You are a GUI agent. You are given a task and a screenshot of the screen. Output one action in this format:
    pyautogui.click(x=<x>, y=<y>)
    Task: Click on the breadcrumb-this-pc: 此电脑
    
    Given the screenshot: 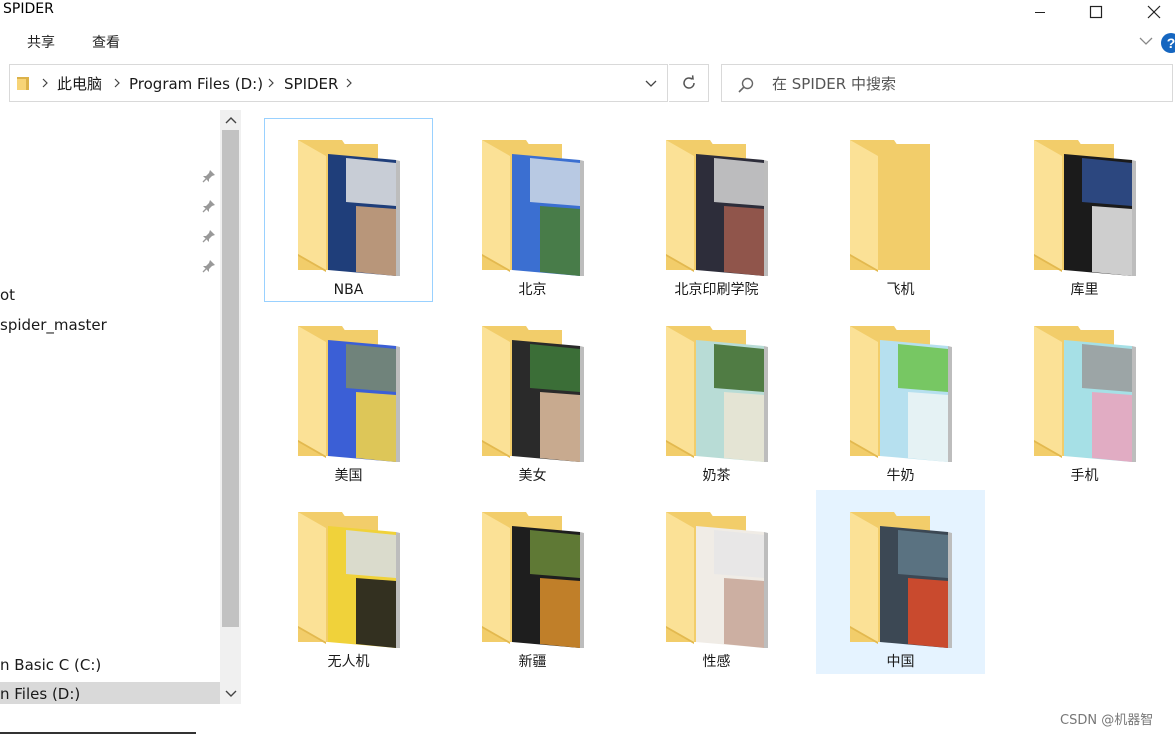 What is the action you would take?
    pyautogui.click(x=79, y=84)
    